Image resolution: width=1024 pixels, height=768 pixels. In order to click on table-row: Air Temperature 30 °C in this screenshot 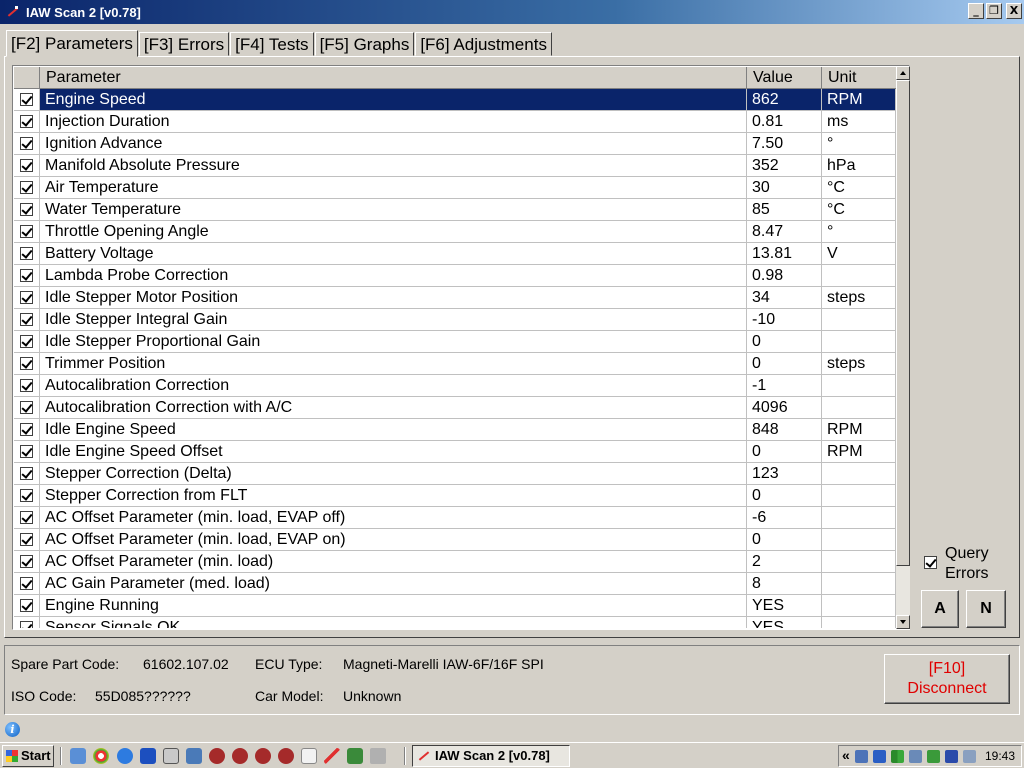, I will do `click(455, 188)`.